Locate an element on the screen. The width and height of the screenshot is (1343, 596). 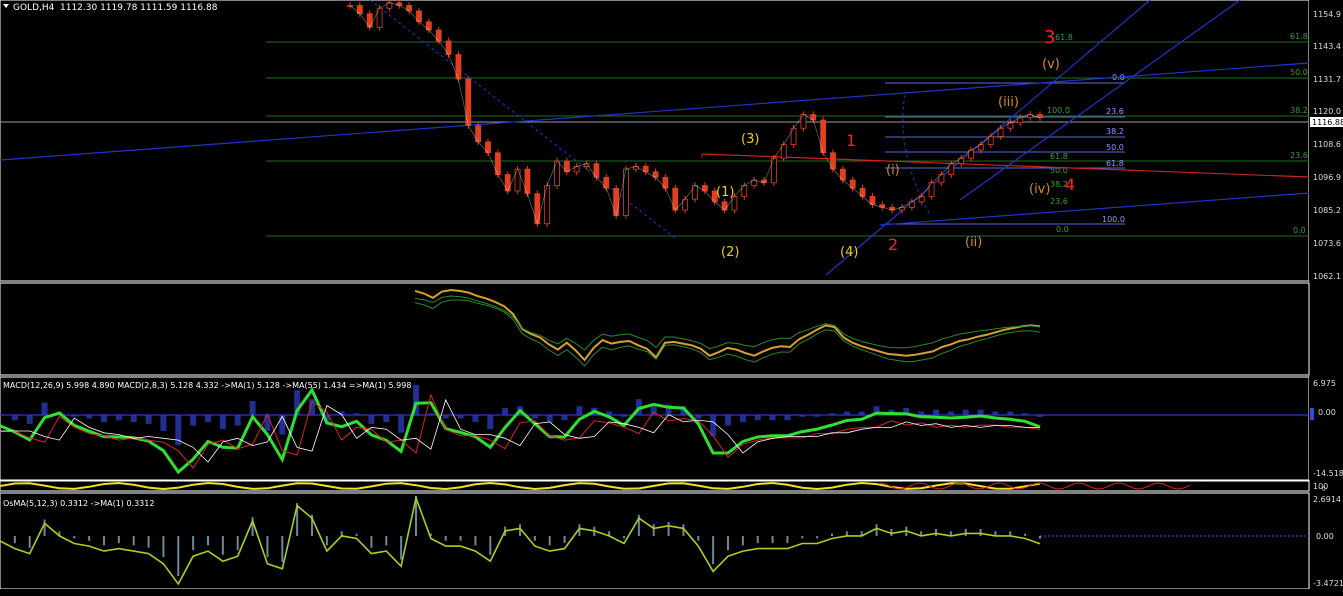
macd-tick-zero: 0.00 is located at coordinates (1327, 412).